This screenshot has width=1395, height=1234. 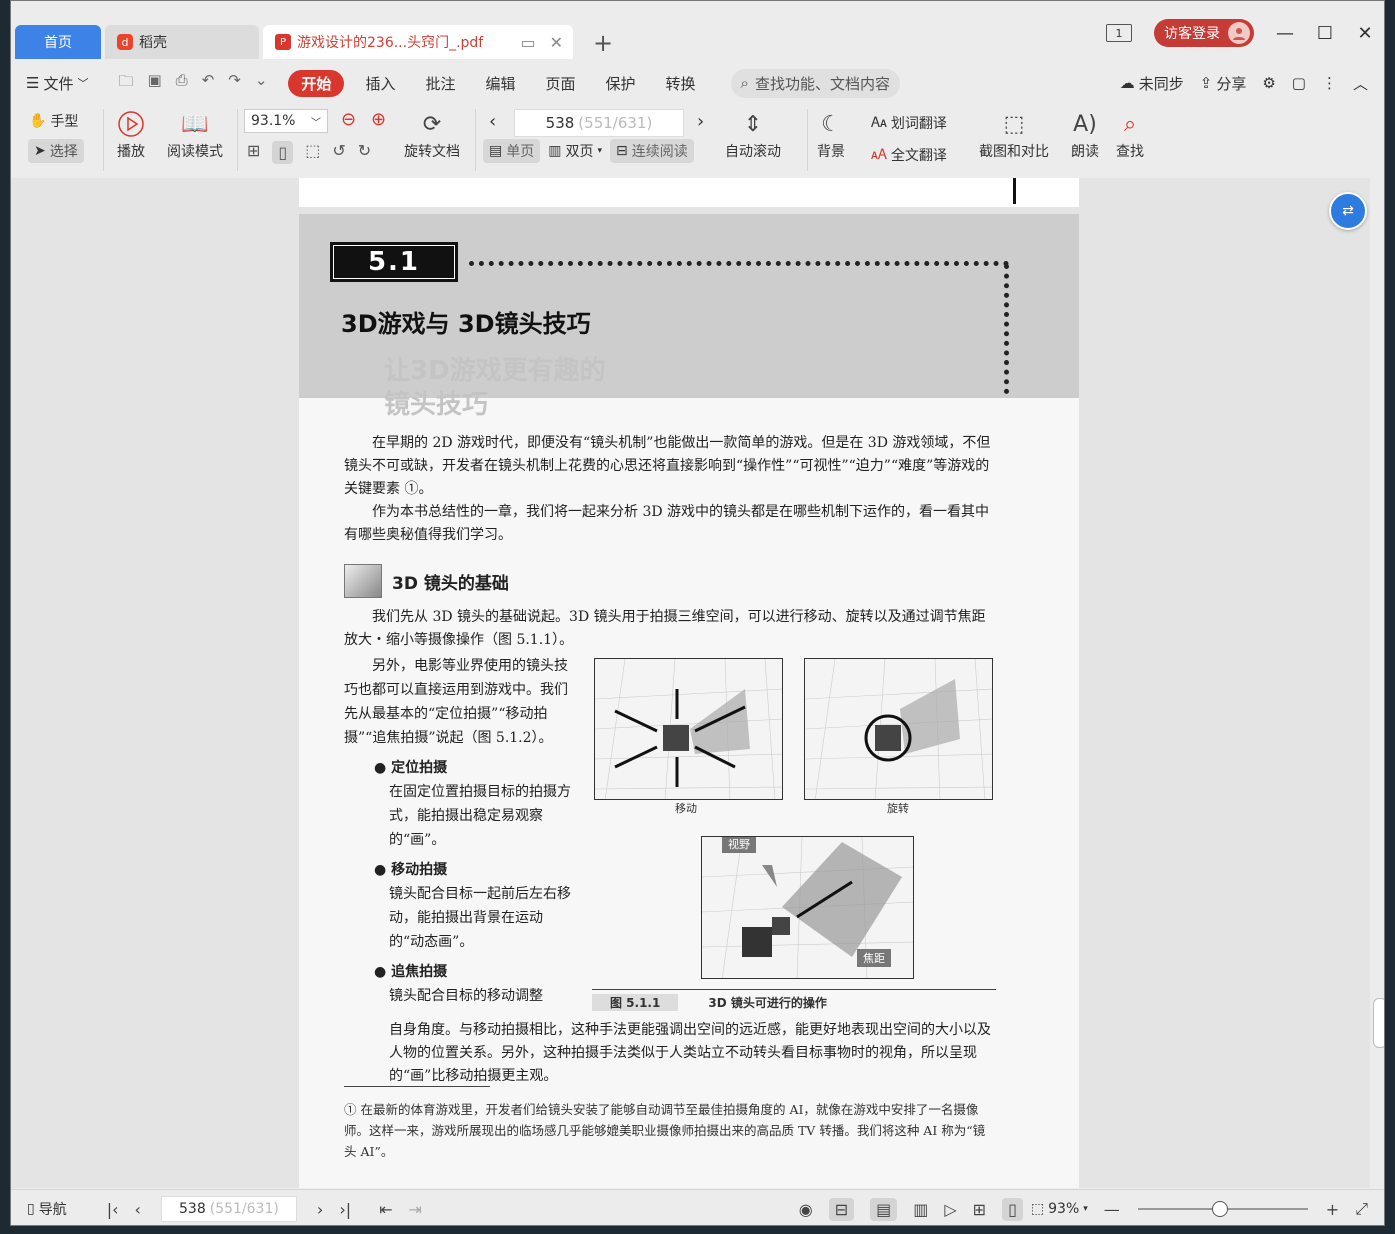 I want to click on double-page-status-icon: ▥, so click(x=920, y=1209).